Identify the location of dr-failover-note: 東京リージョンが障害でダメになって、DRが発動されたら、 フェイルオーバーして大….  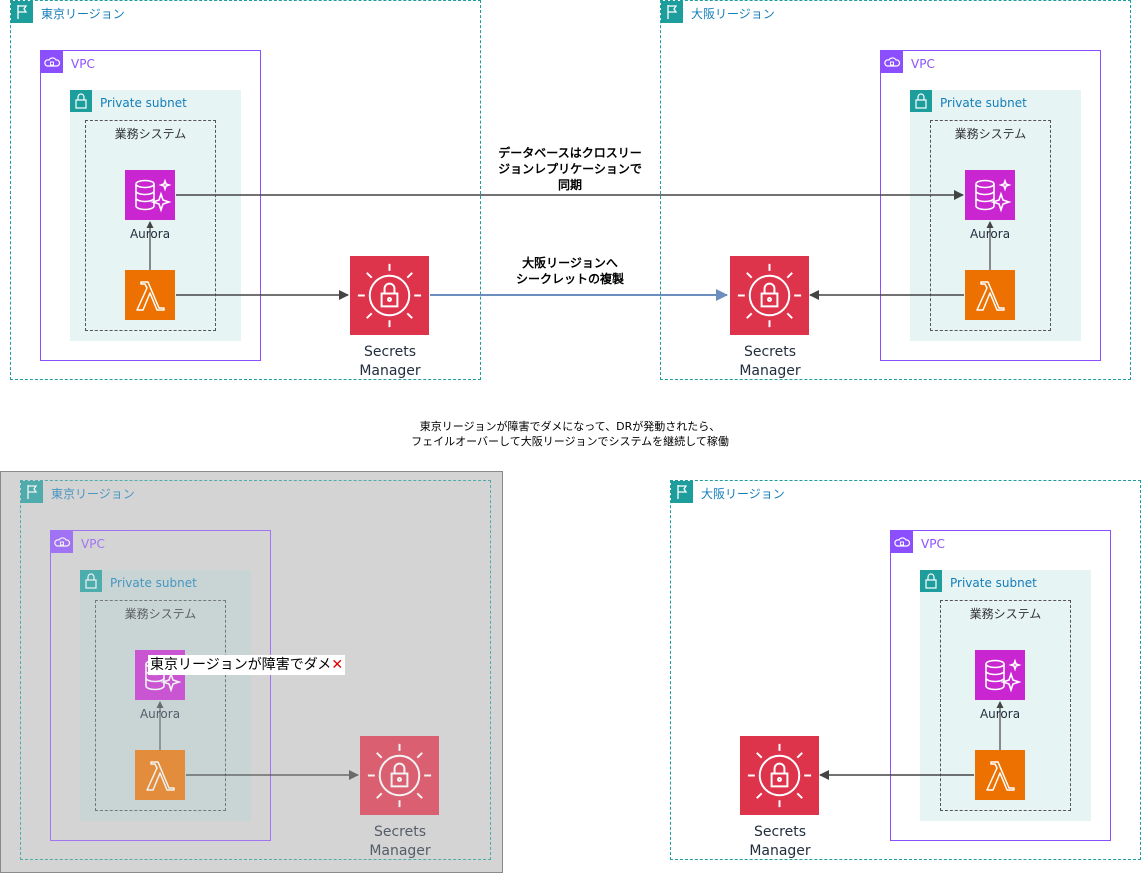
(570, 434).